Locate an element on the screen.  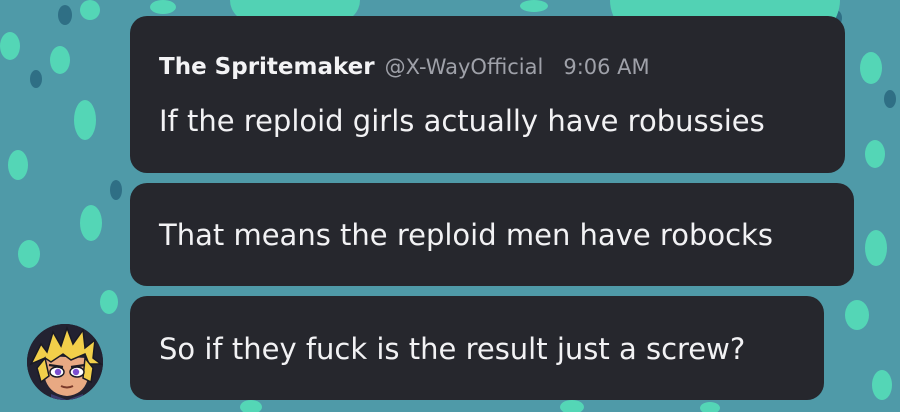
avatar-cartoon-face-icon is located at coordinates (65, 362).